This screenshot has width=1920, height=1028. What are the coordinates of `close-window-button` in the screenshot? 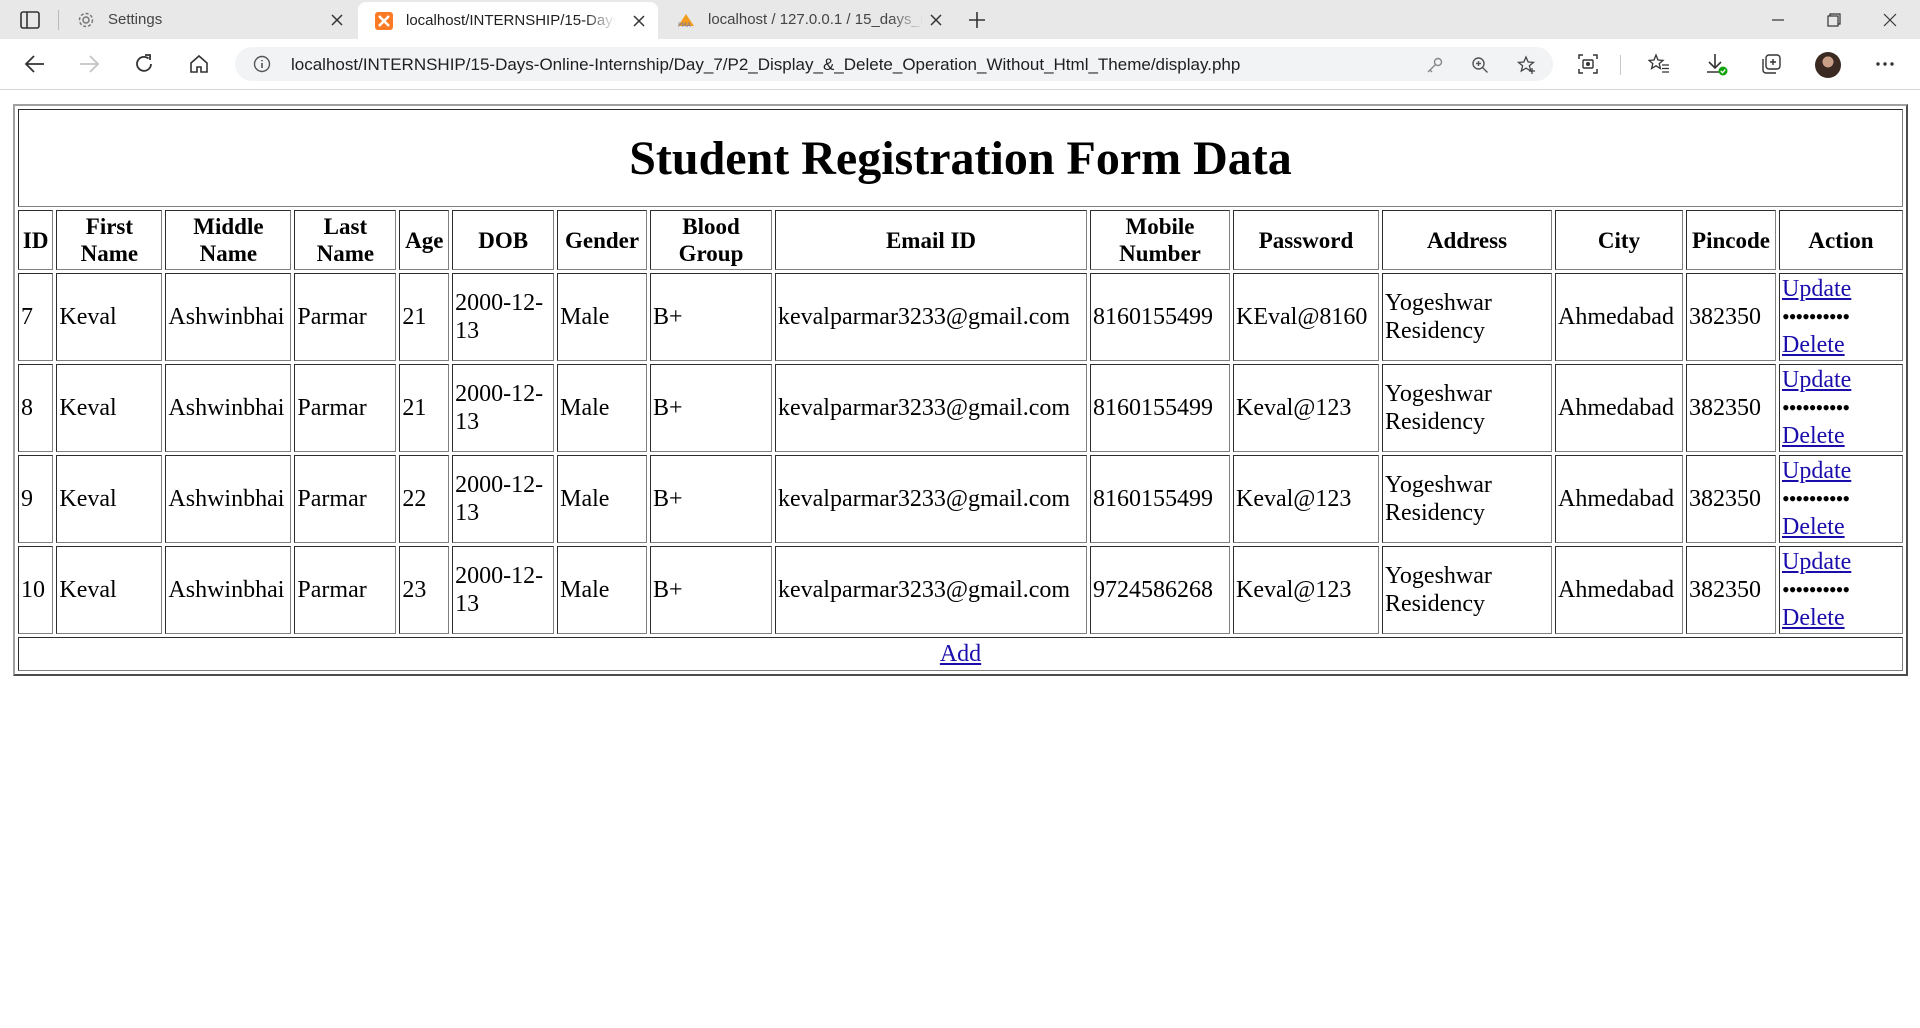 It's located at (1890, 19).